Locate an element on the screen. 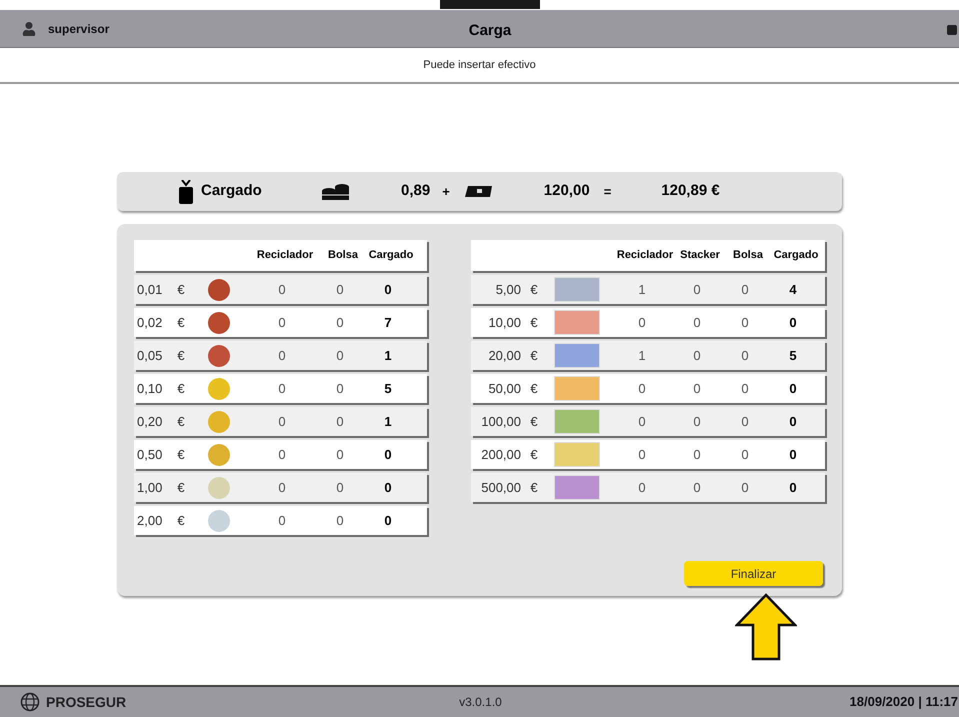 The image size is (959, 717). equals-sign: = is located at coordinates (608, 191).